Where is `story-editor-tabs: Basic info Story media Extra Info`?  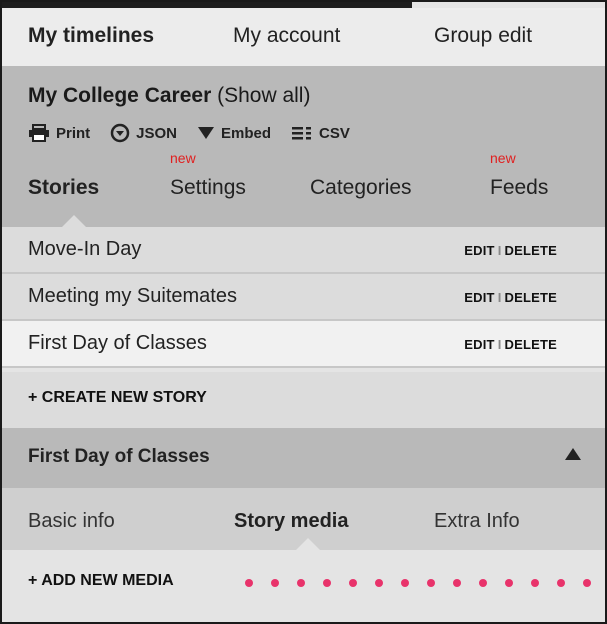
story-editor-tabs: Basic info Story media Extra Info is located at coordinates (303, 519).